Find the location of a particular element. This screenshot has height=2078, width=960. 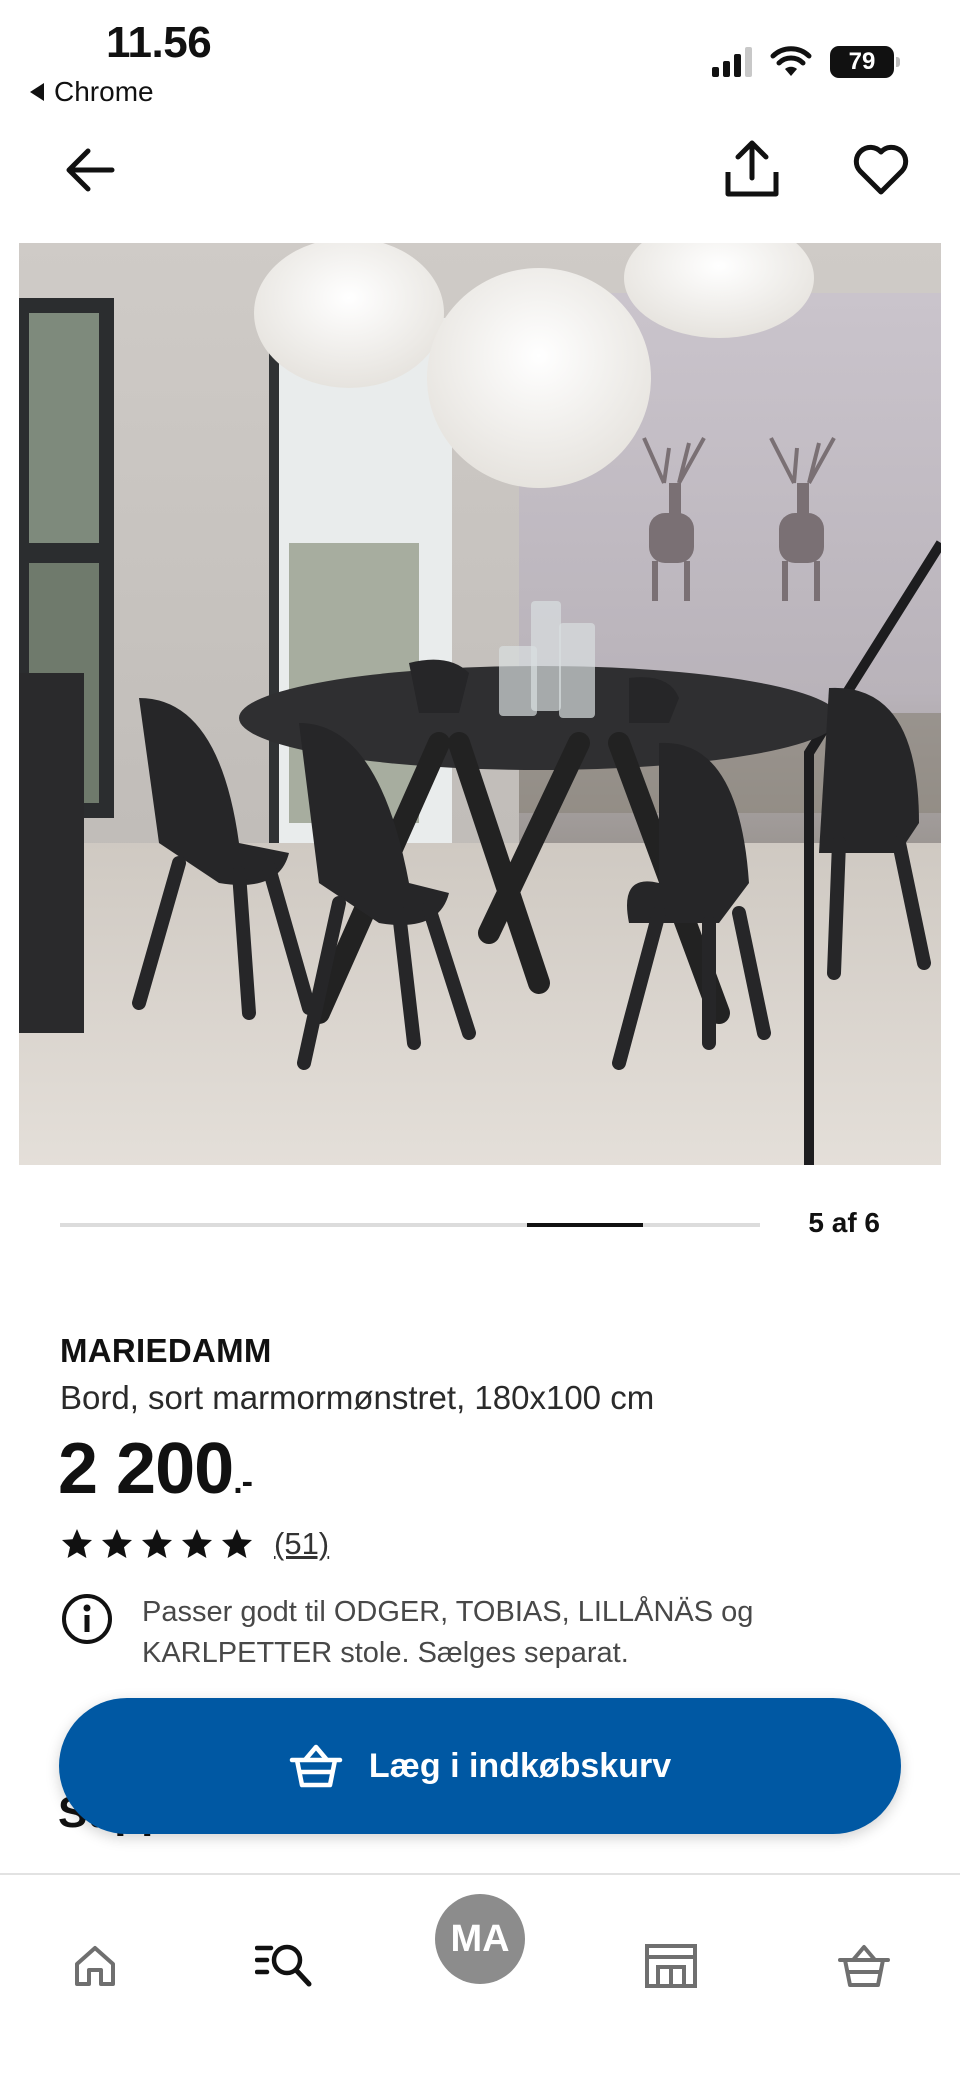

store-icon is located at coordinates (671, 1966).